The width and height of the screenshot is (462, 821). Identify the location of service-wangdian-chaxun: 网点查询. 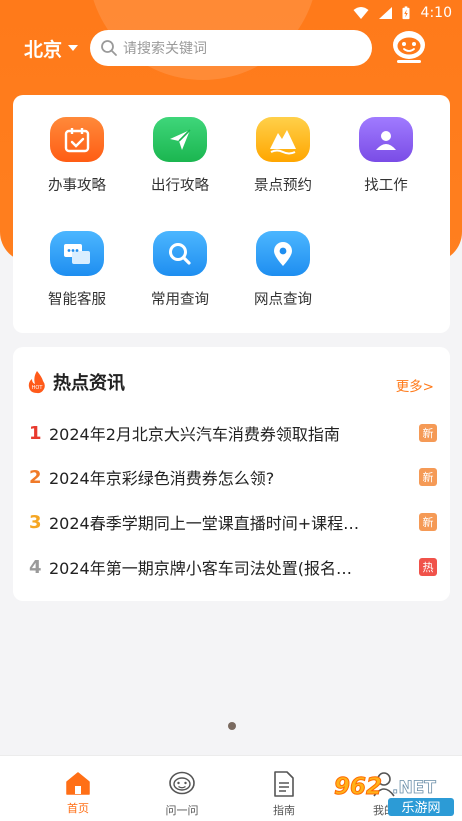
(283, 259).